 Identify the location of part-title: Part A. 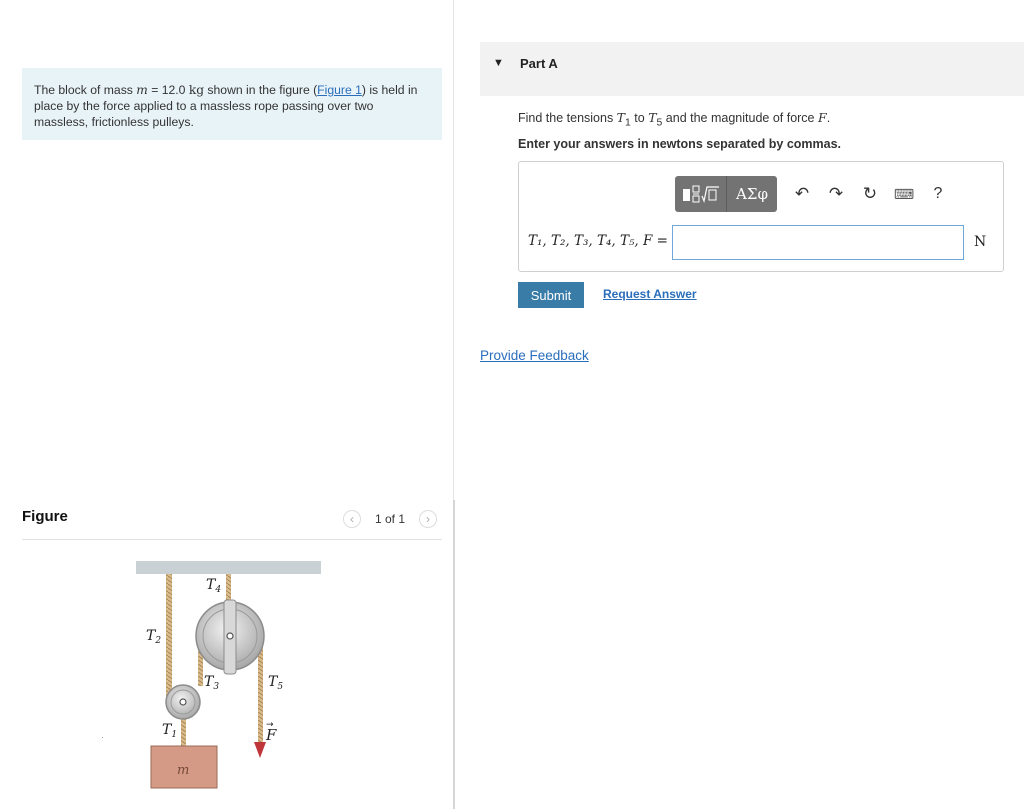
(539, 63).